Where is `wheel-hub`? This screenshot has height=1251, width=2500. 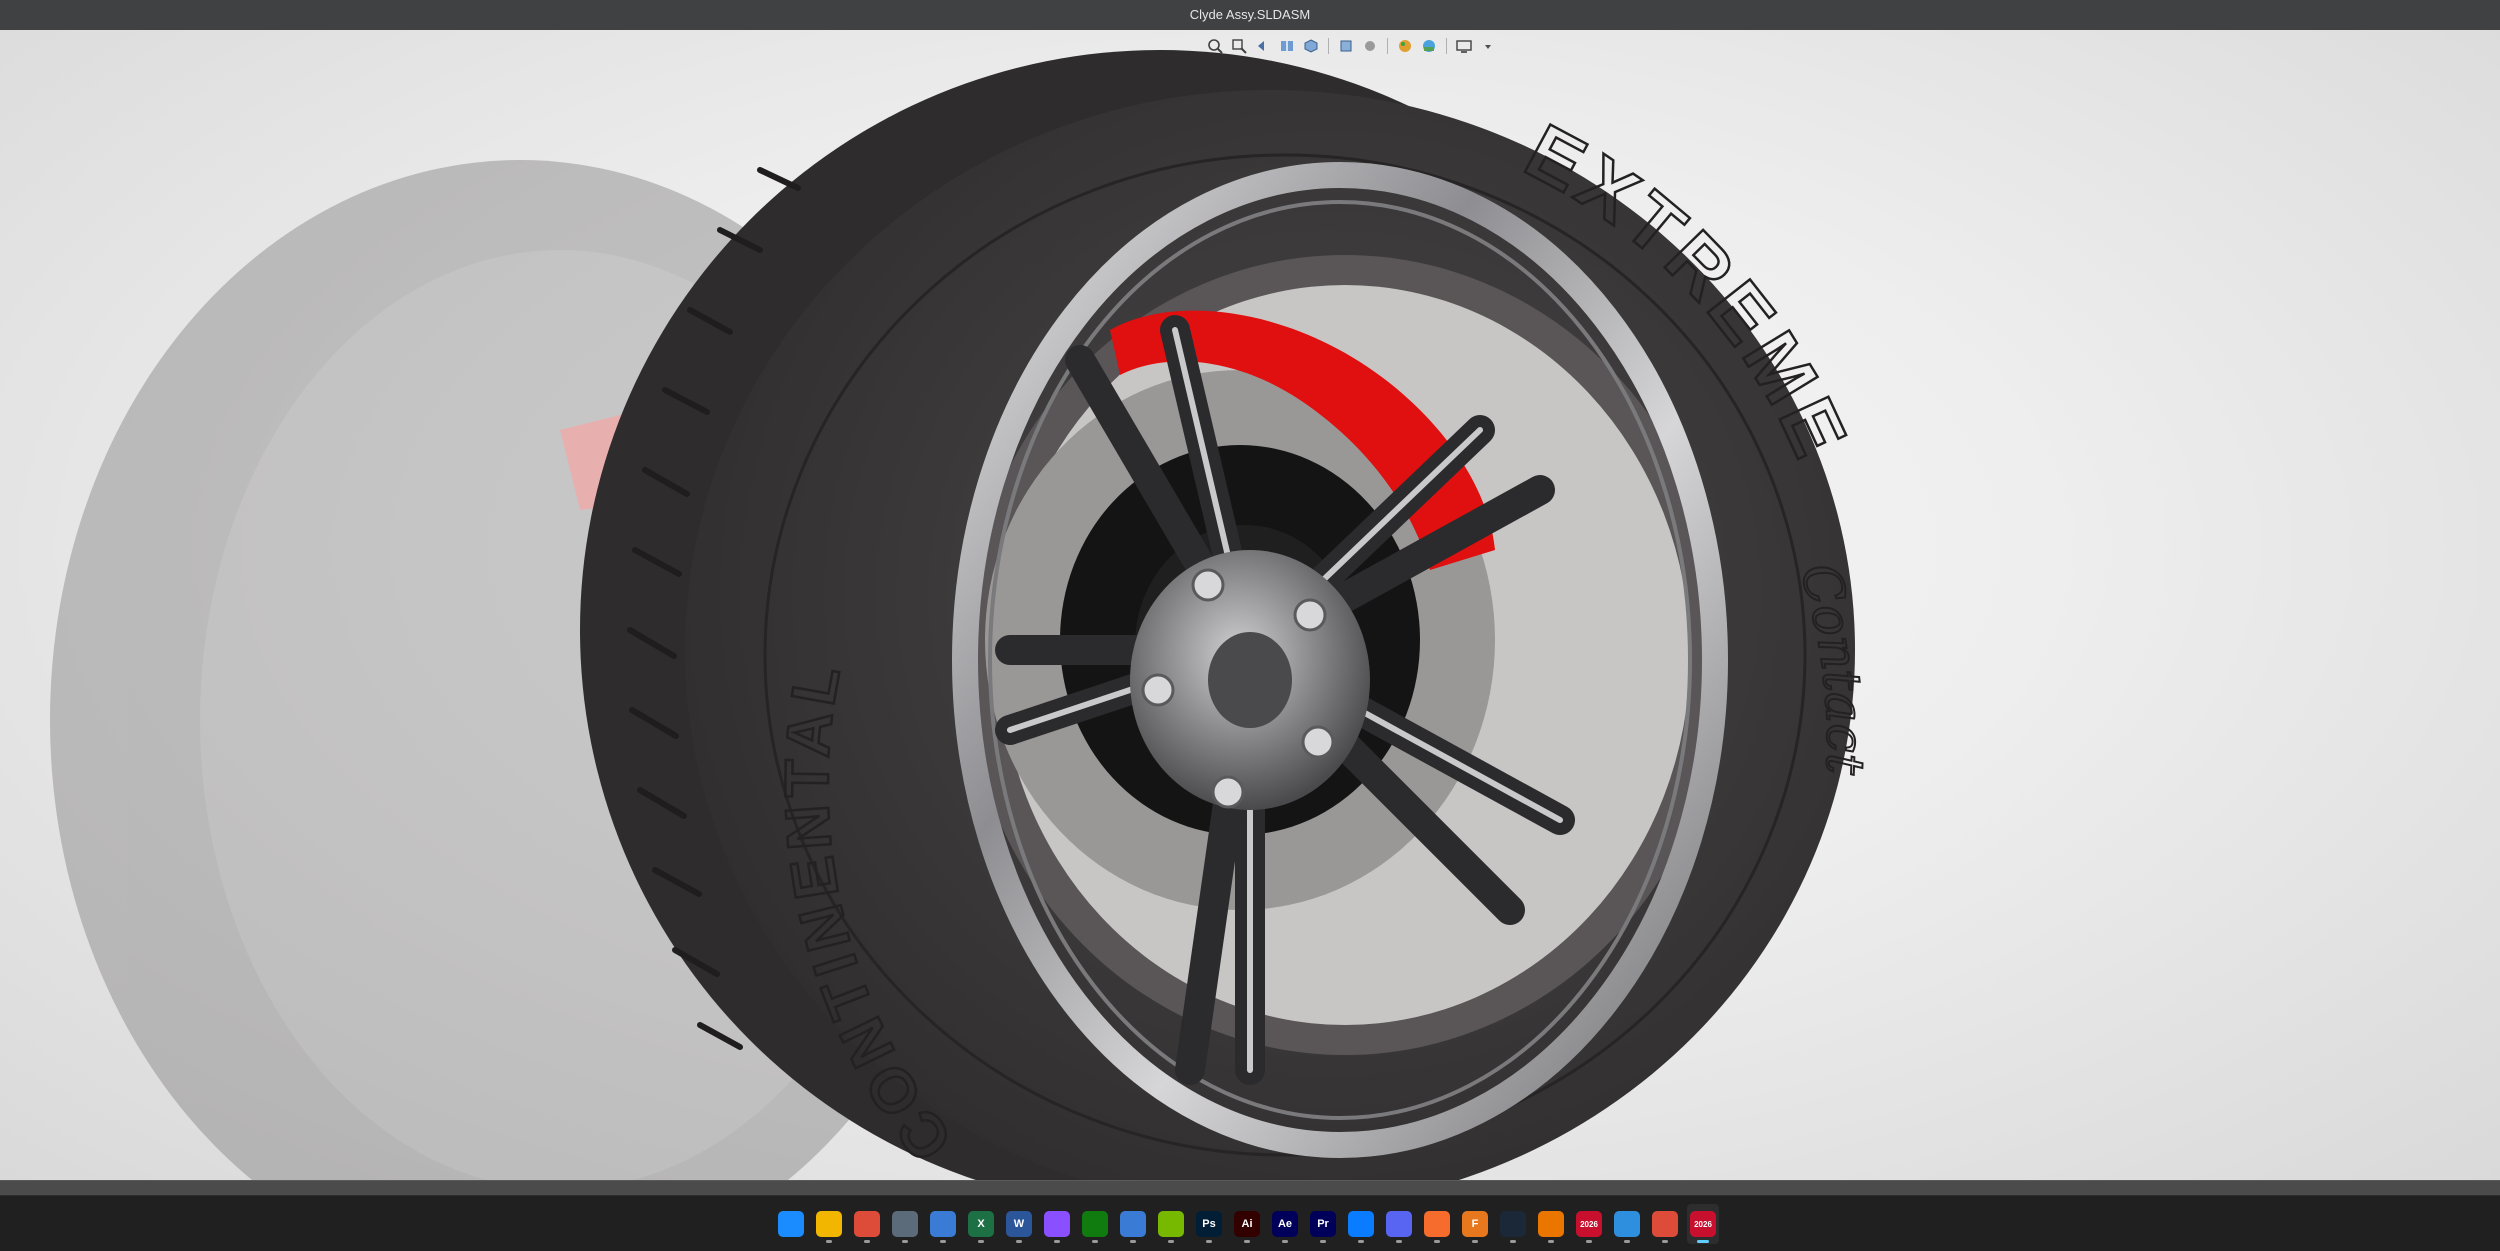
wheel-hub is located at coordinates (1250, 680).